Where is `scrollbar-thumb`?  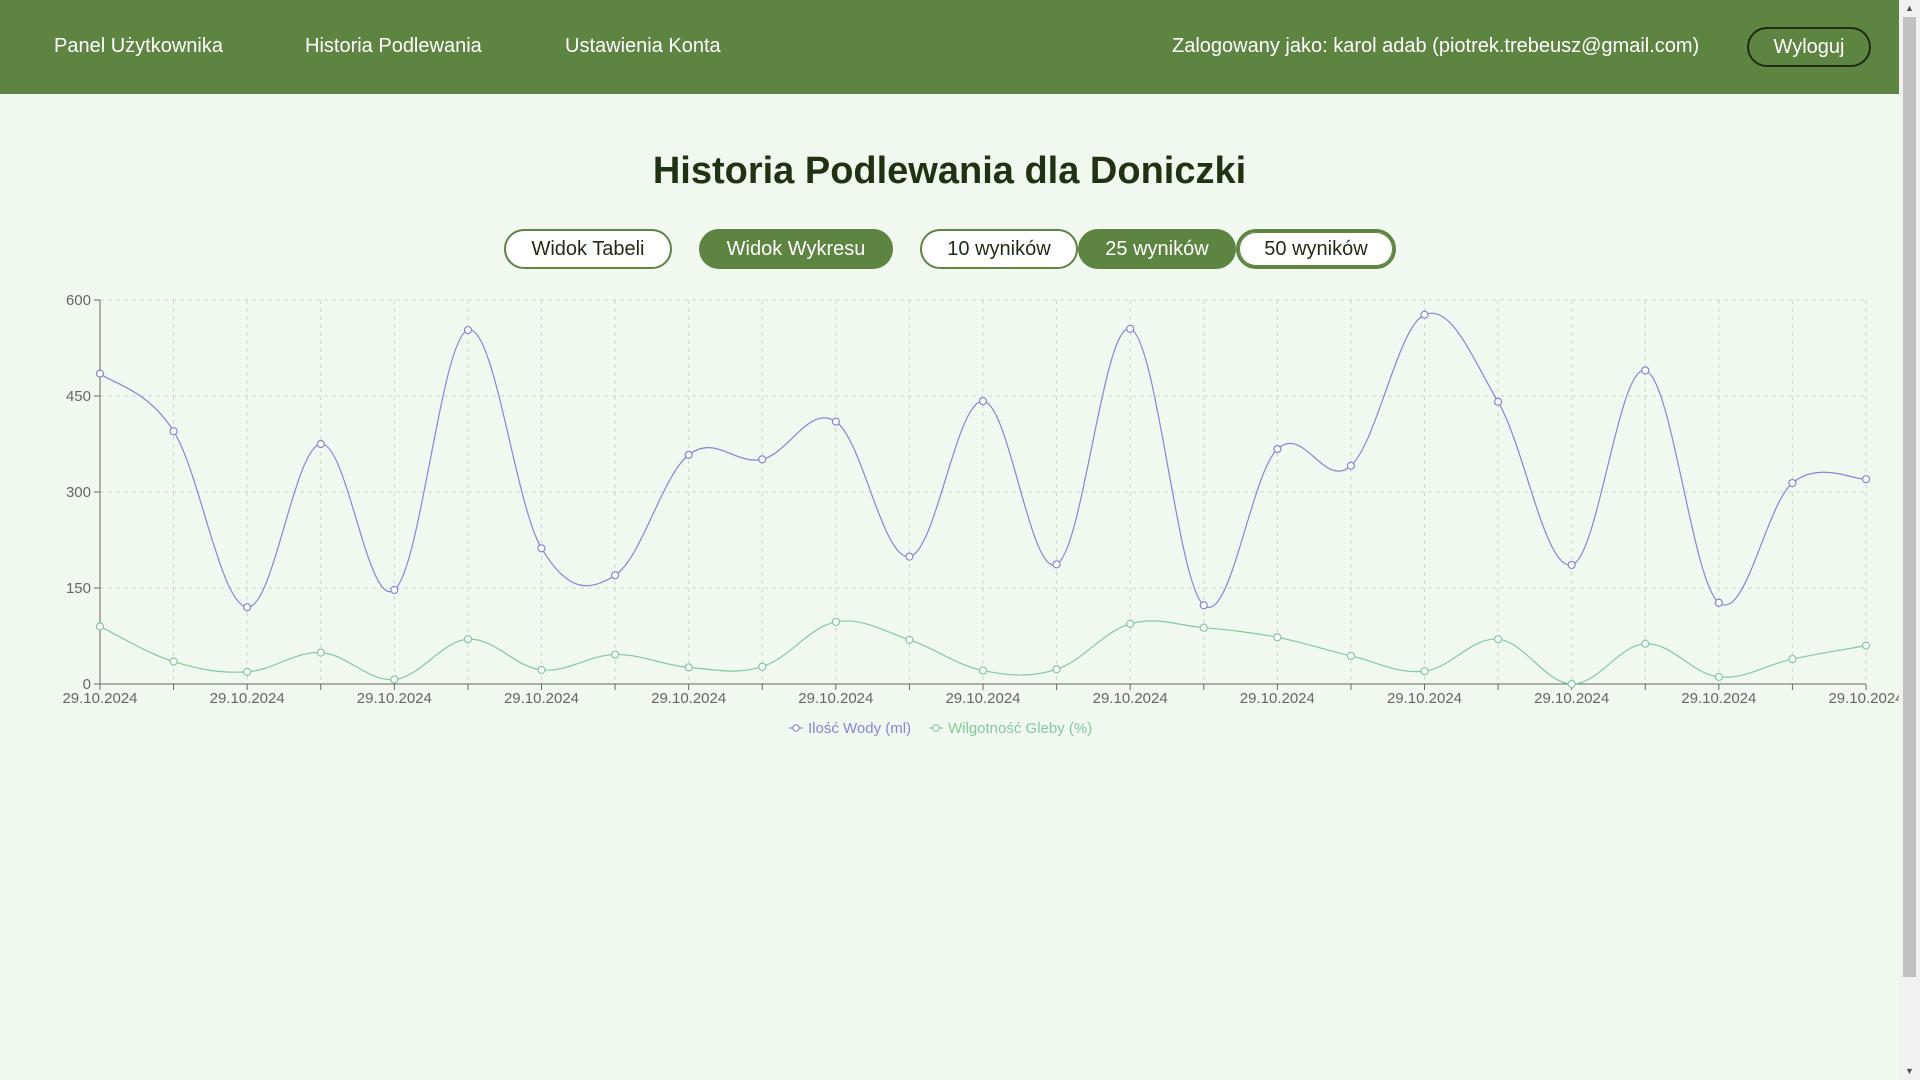 scrollbar-thumb is located at coordinates (1909, 497).